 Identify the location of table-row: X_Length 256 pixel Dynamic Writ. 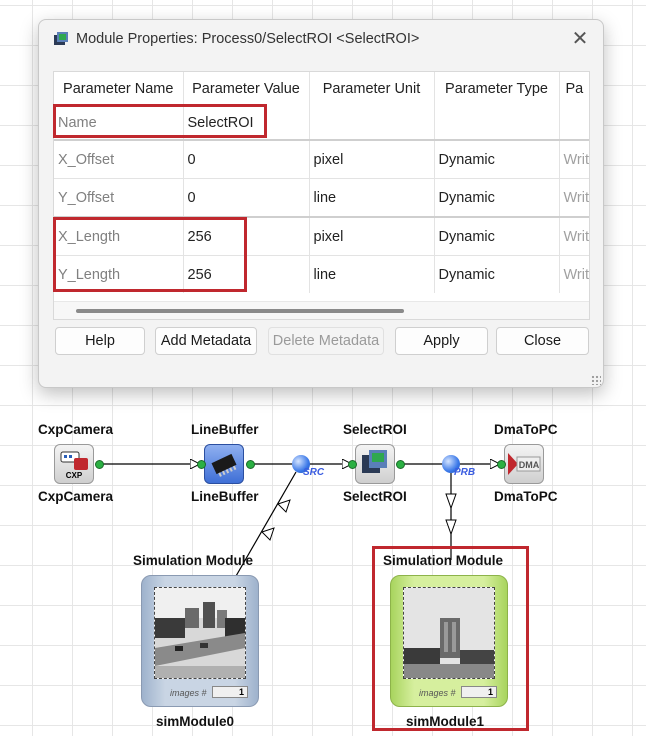
(321, 236).